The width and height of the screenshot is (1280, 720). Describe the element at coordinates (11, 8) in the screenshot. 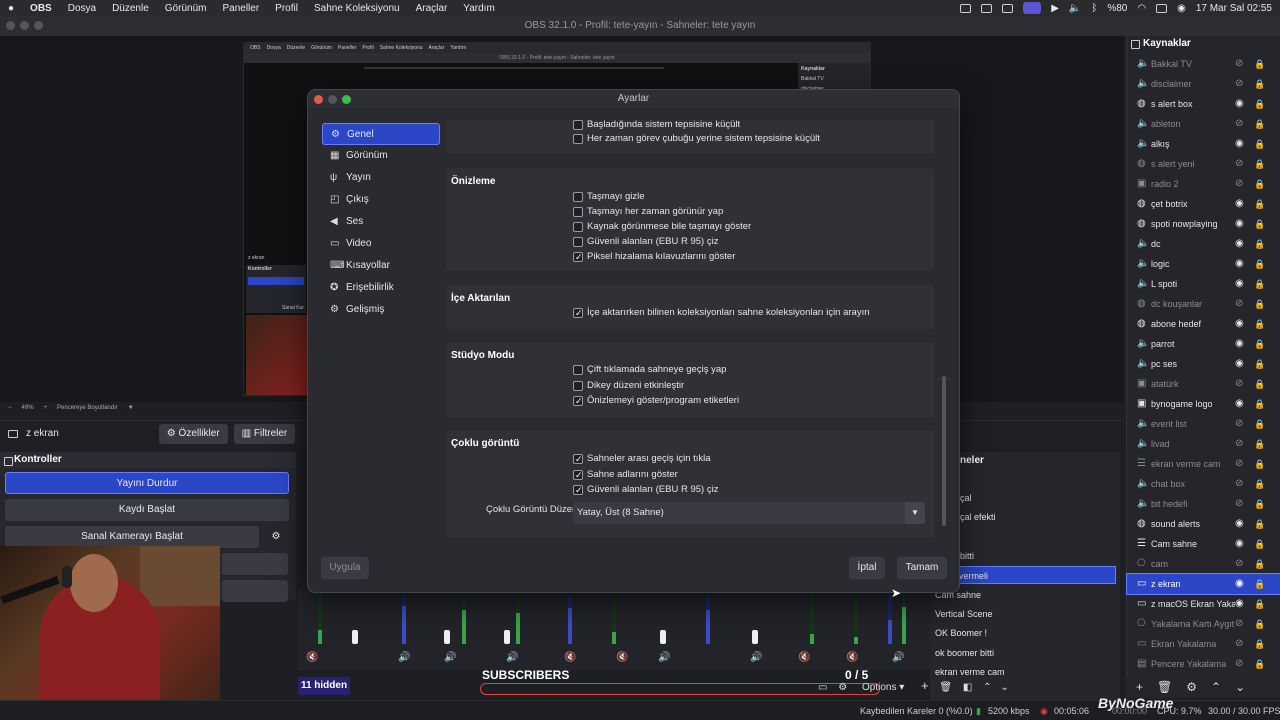

I see `apple-icon: ●` at that location.